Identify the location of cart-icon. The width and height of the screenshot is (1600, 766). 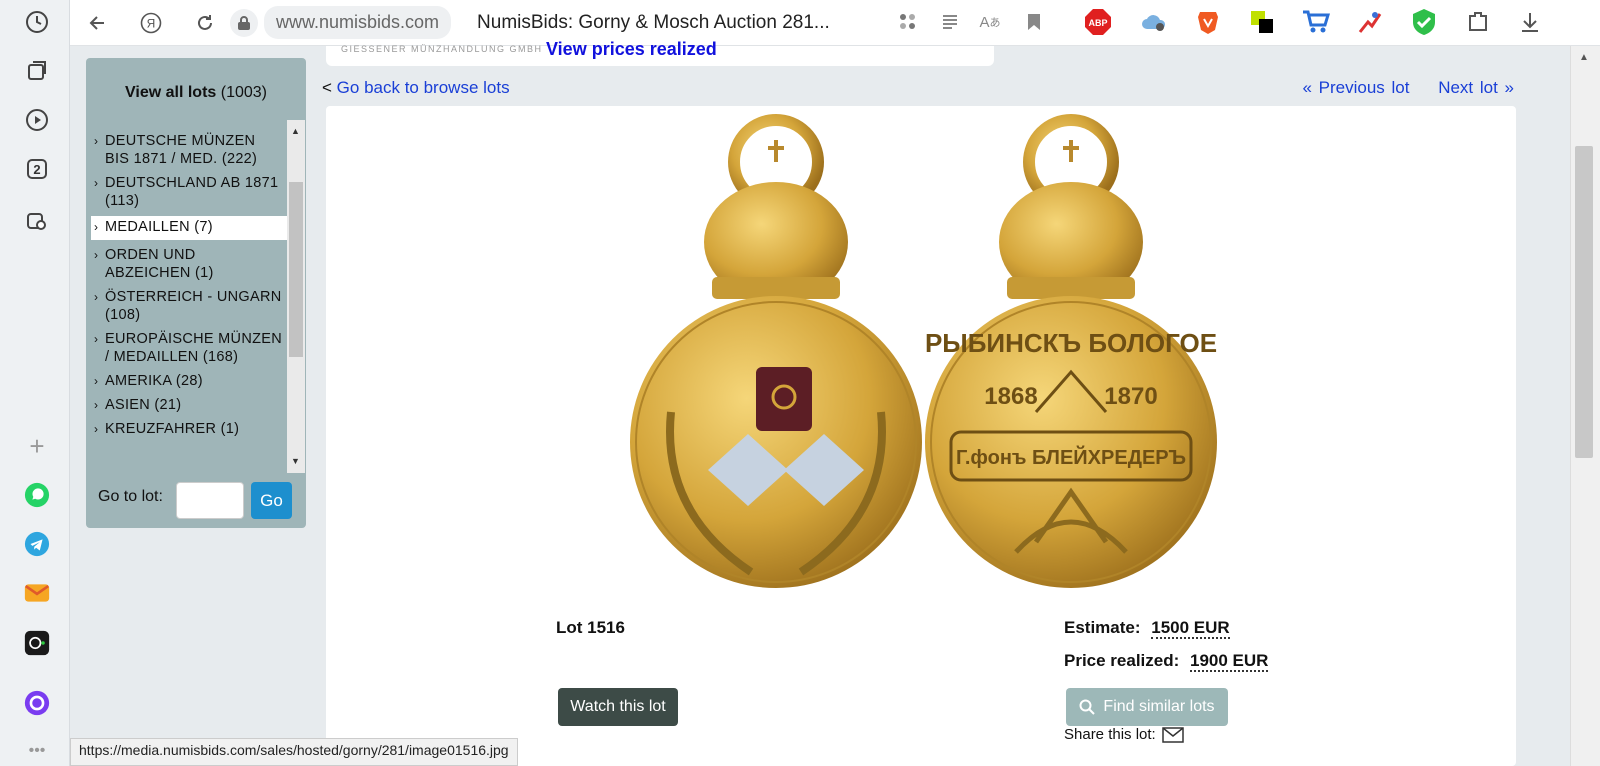
(1316, 22).